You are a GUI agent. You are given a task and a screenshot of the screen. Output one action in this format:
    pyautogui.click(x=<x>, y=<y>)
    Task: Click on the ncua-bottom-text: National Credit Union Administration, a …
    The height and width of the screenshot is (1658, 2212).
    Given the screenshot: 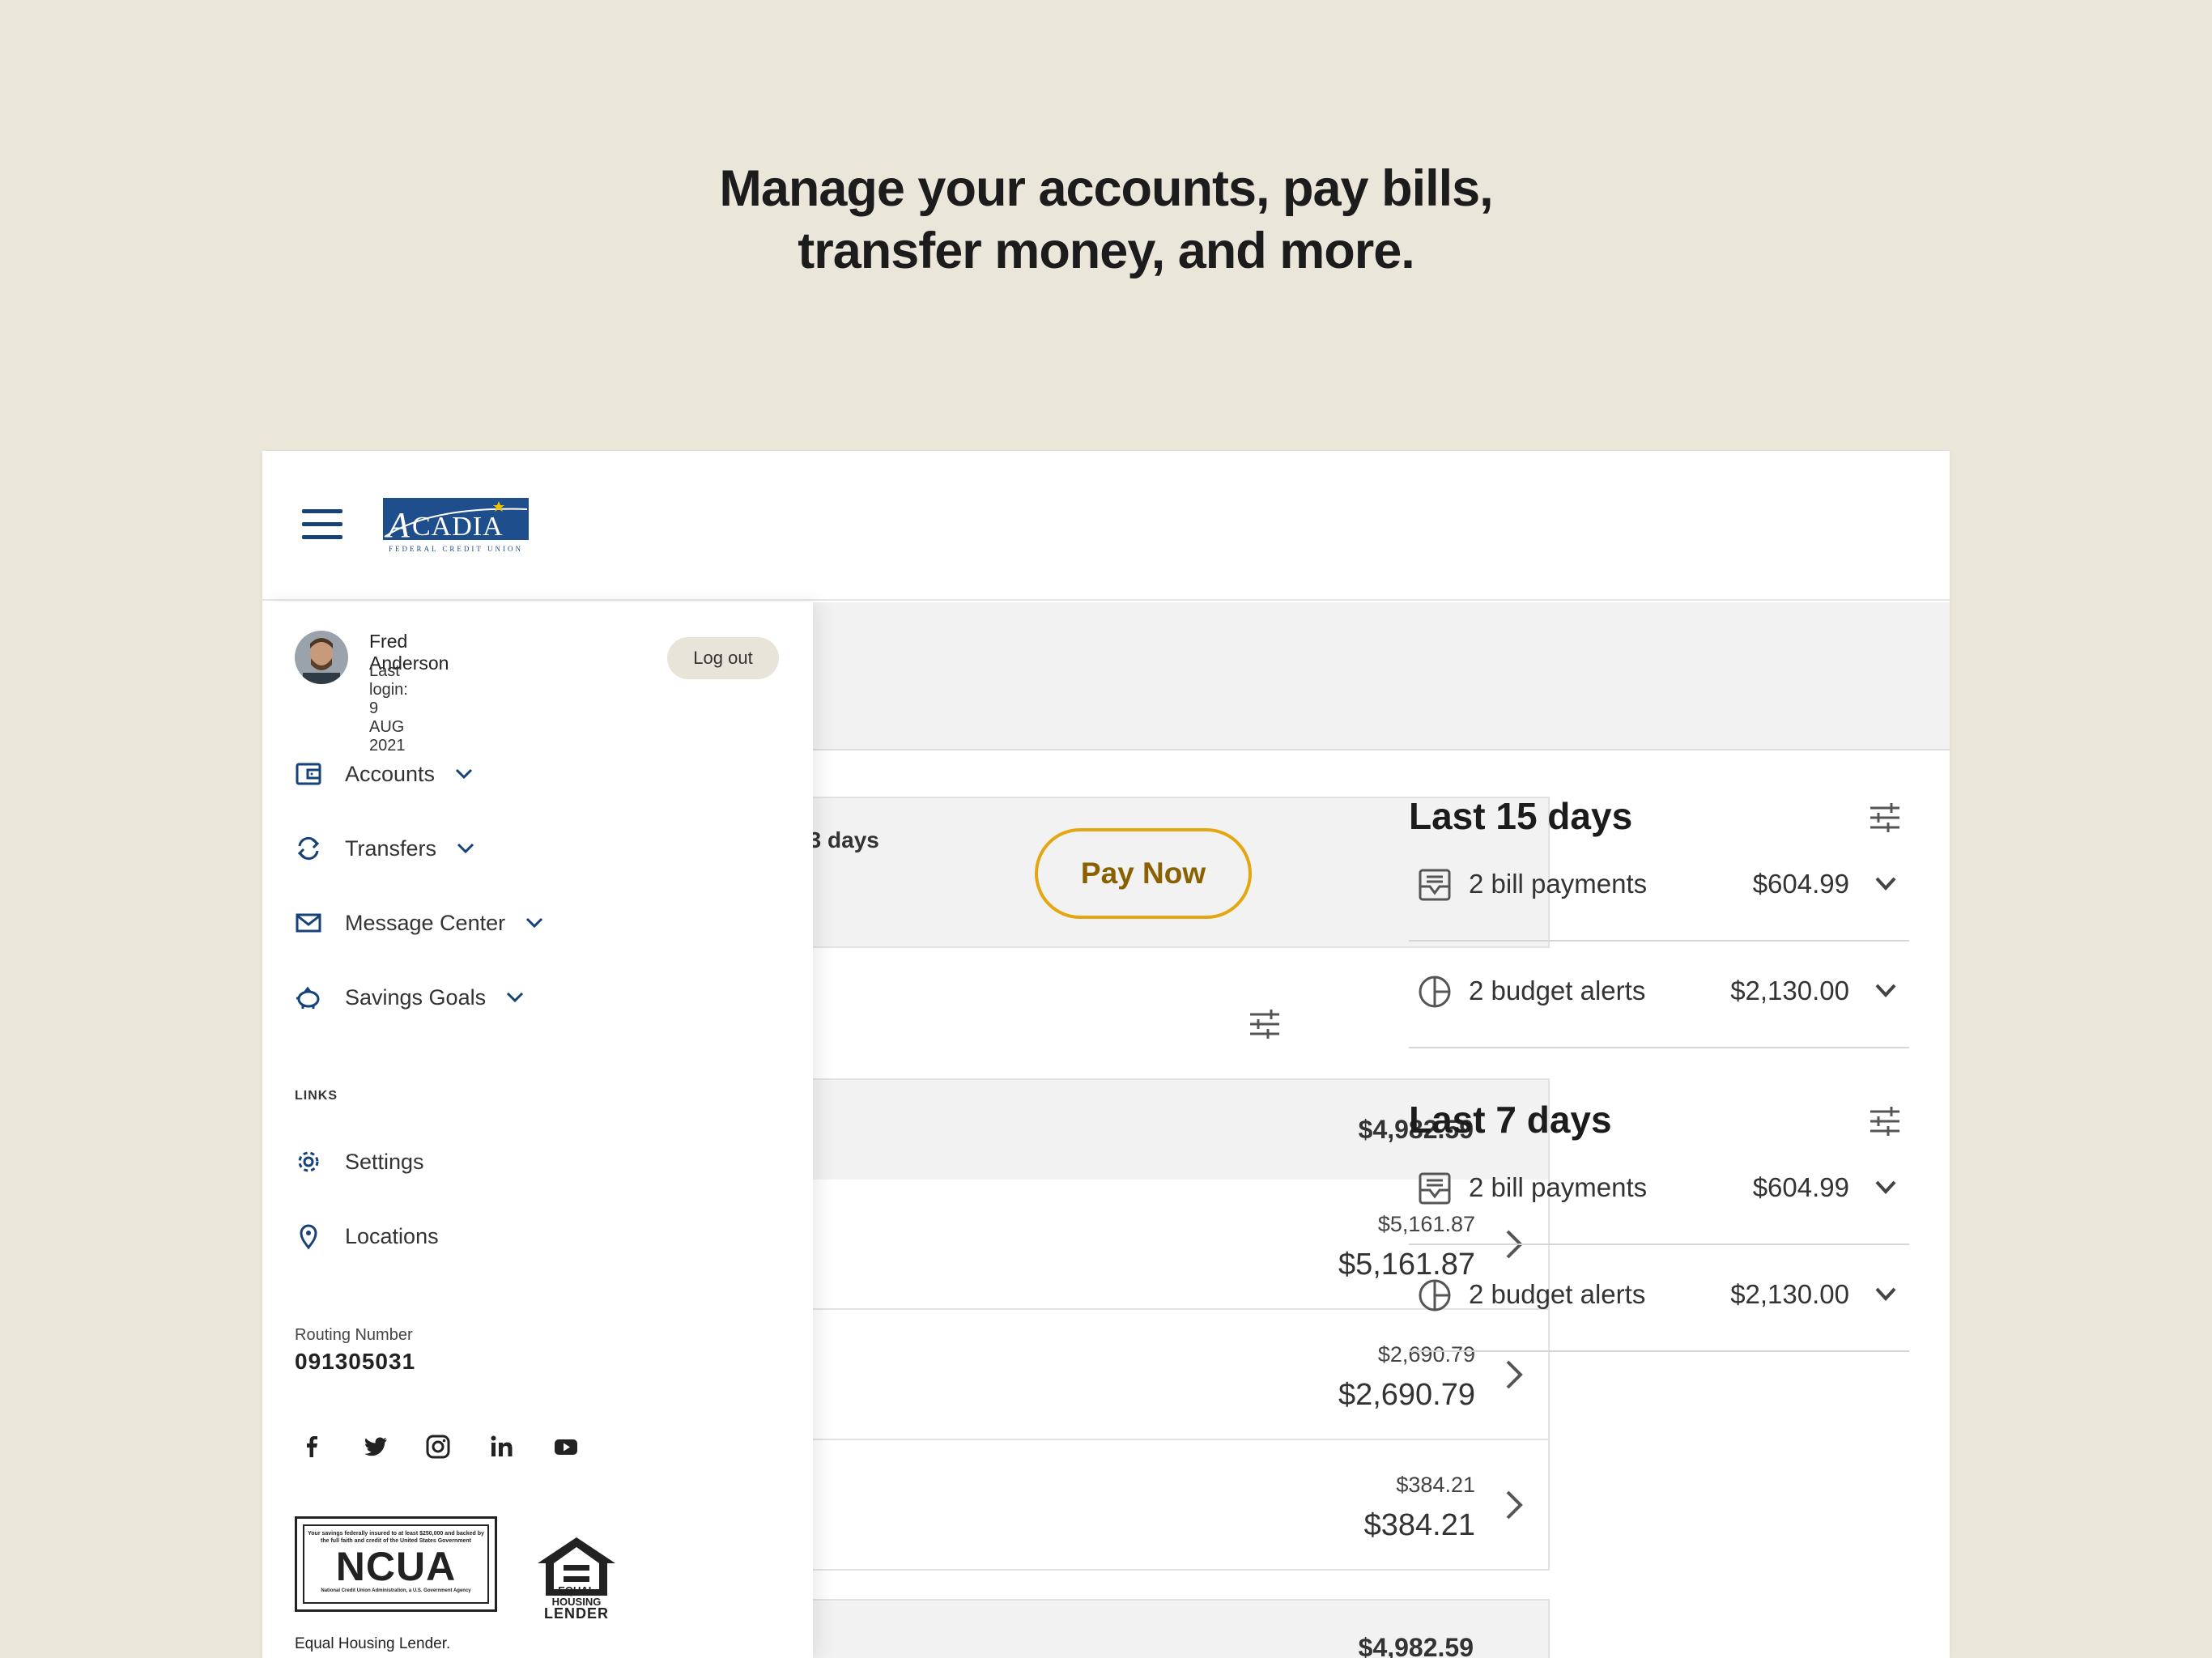 What is the action you would take?
    pyautogui.click(x=396, y=1590)
    